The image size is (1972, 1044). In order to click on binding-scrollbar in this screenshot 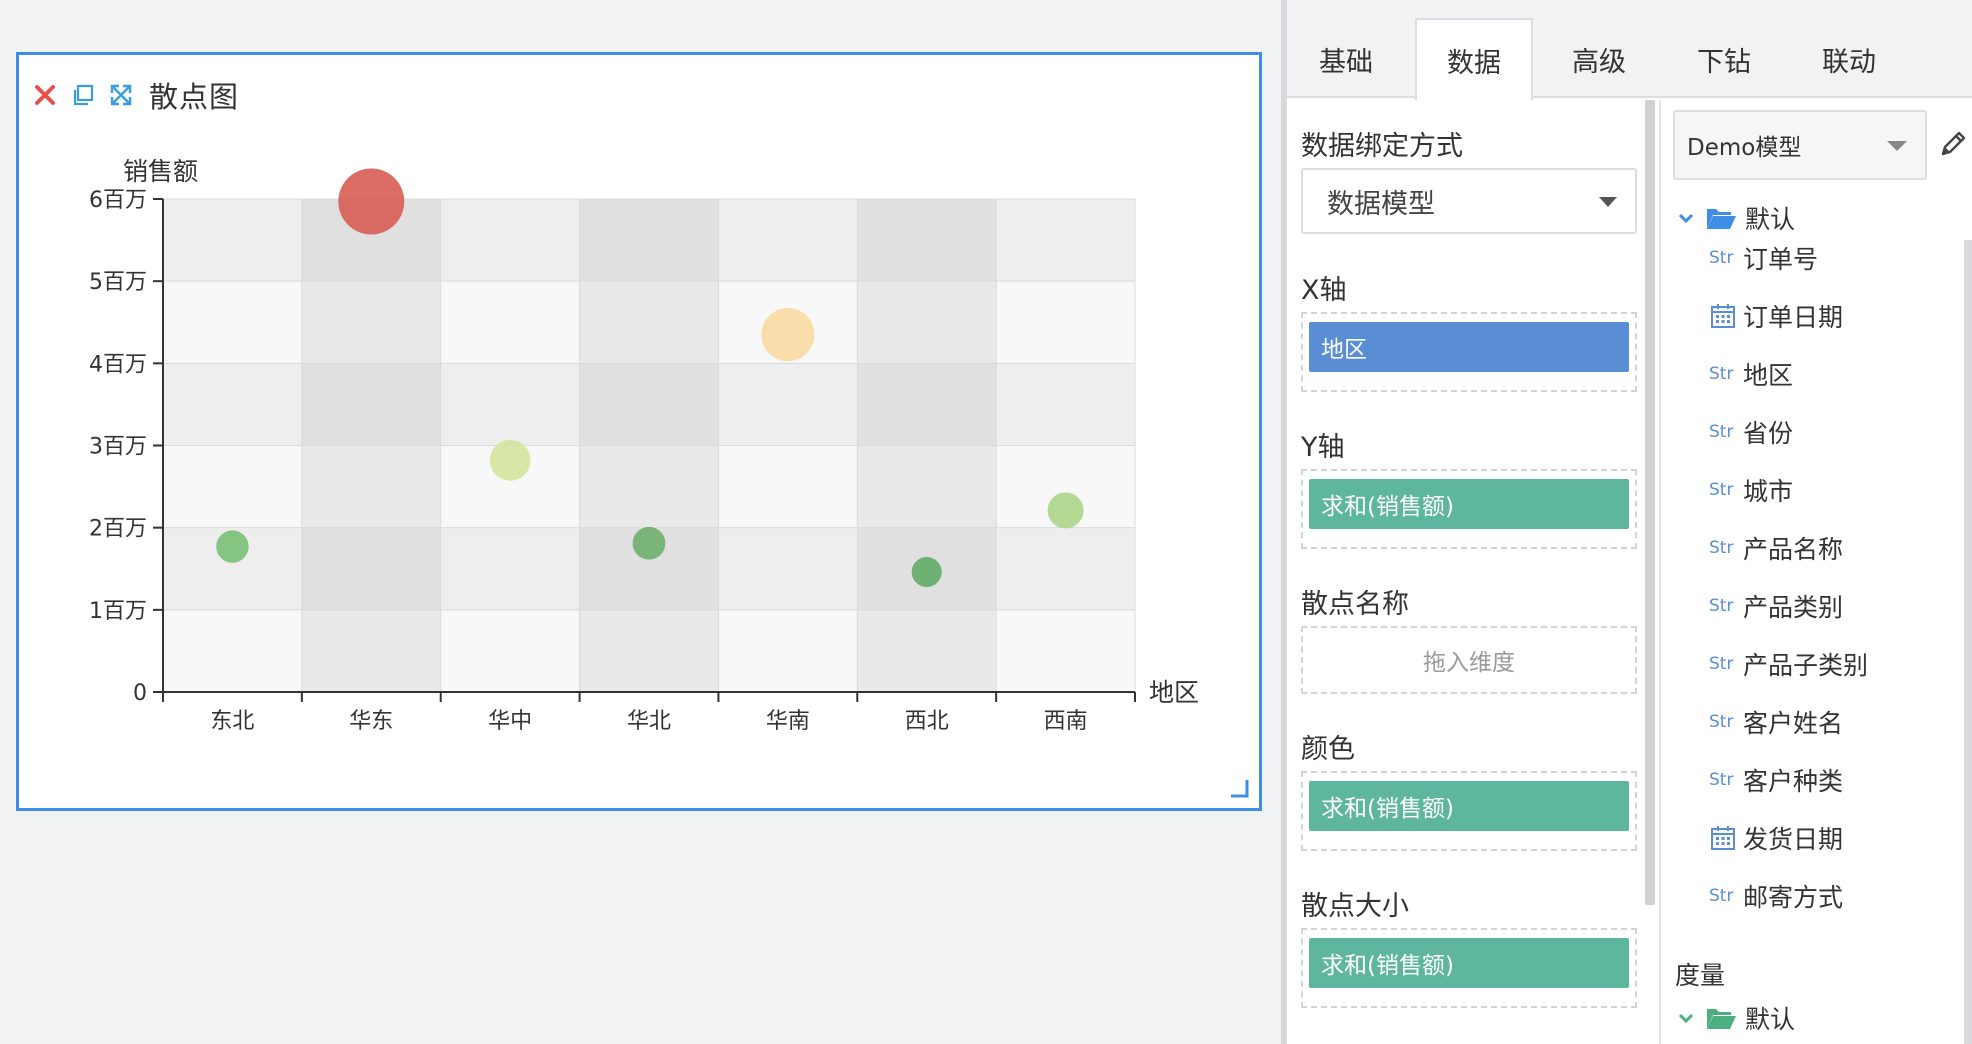, I will do `click(1650, 502)`.